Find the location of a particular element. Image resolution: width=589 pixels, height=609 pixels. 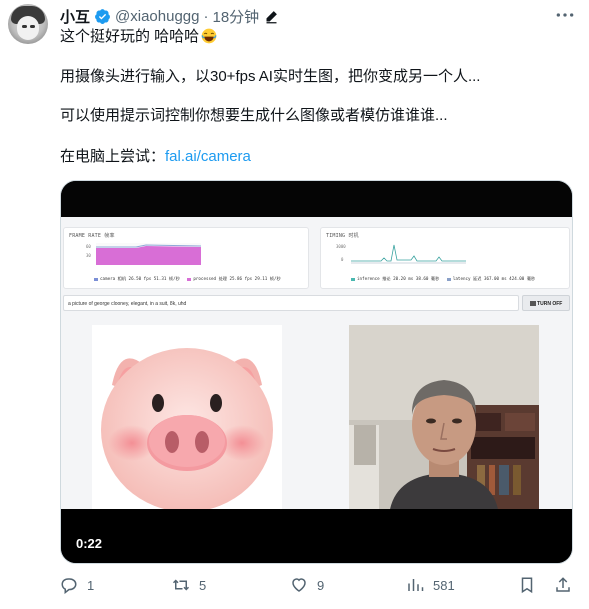

author-name: 小互 is located at coordinates (75, 16).